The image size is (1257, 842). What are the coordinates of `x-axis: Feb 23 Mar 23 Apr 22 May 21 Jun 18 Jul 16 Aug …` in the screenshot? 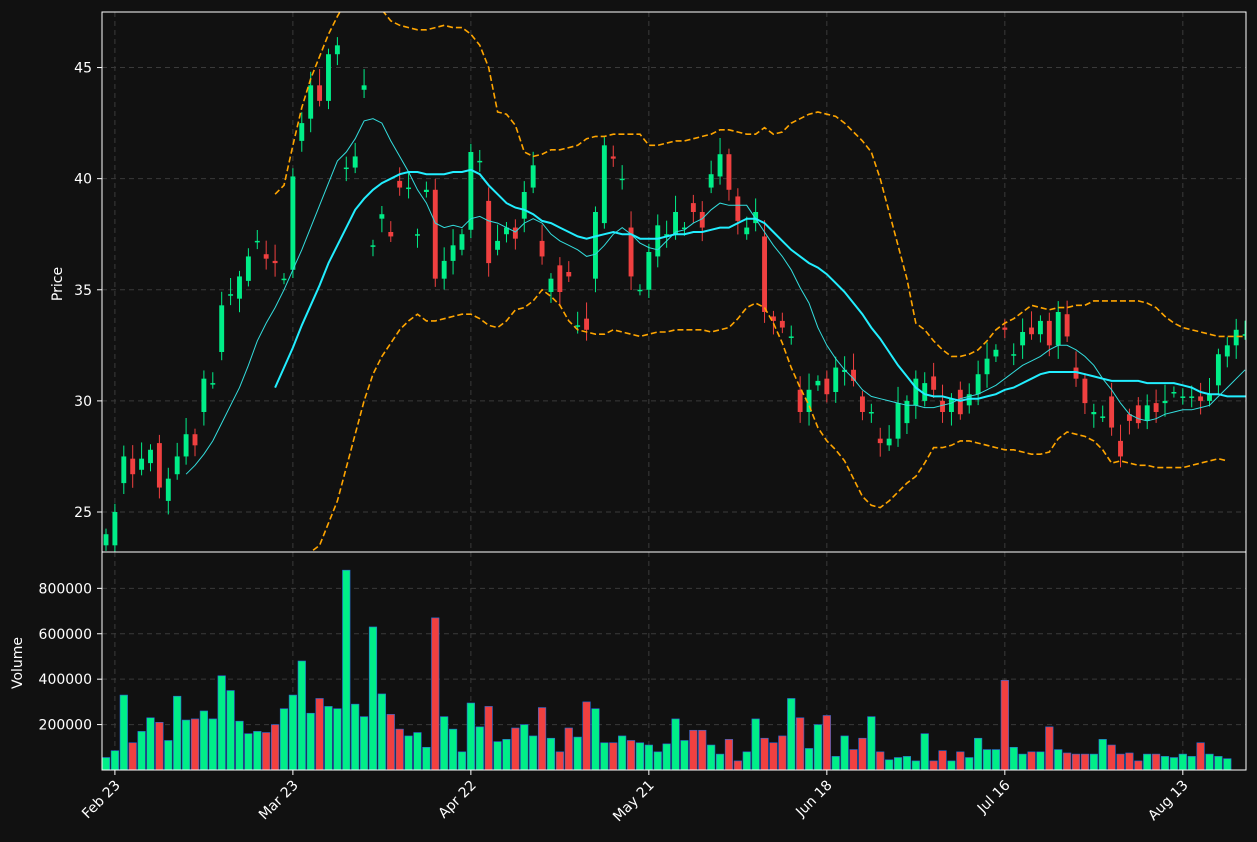 It's located at (635, 797).